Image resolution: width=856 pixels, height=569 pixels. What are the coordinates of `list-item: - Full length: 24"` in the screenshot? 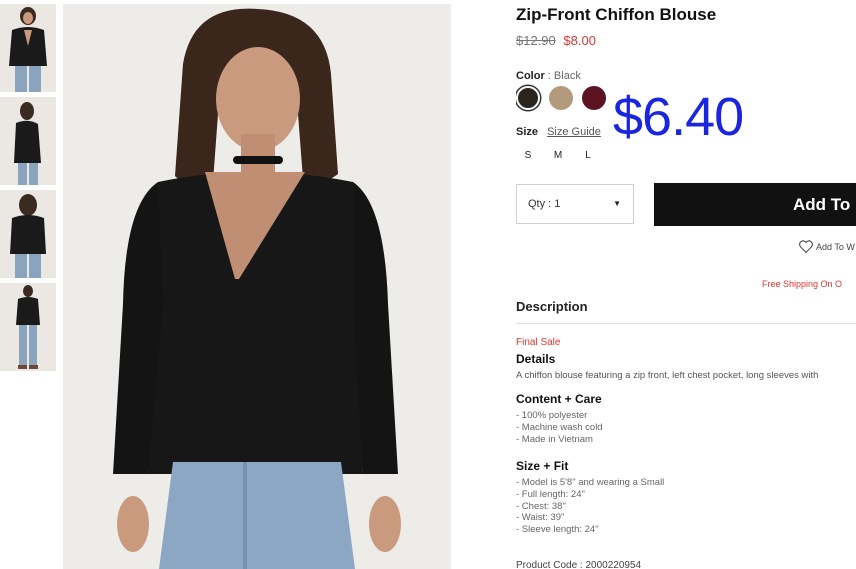 It's located at (550, 494).